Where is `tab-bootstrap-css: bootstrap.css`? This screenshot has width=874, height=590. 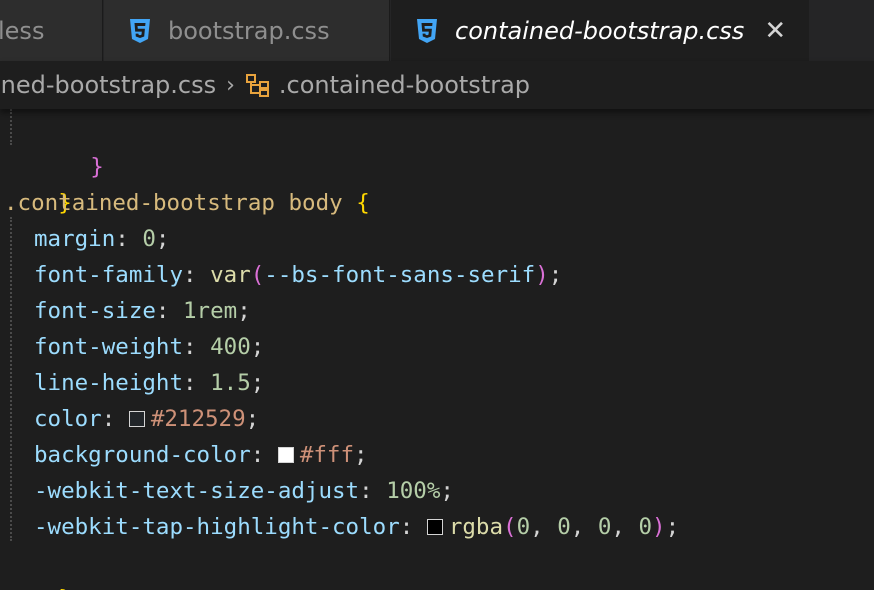
tab-bootstrap-css: bootstrap.css is located at coordinates (247, 30).